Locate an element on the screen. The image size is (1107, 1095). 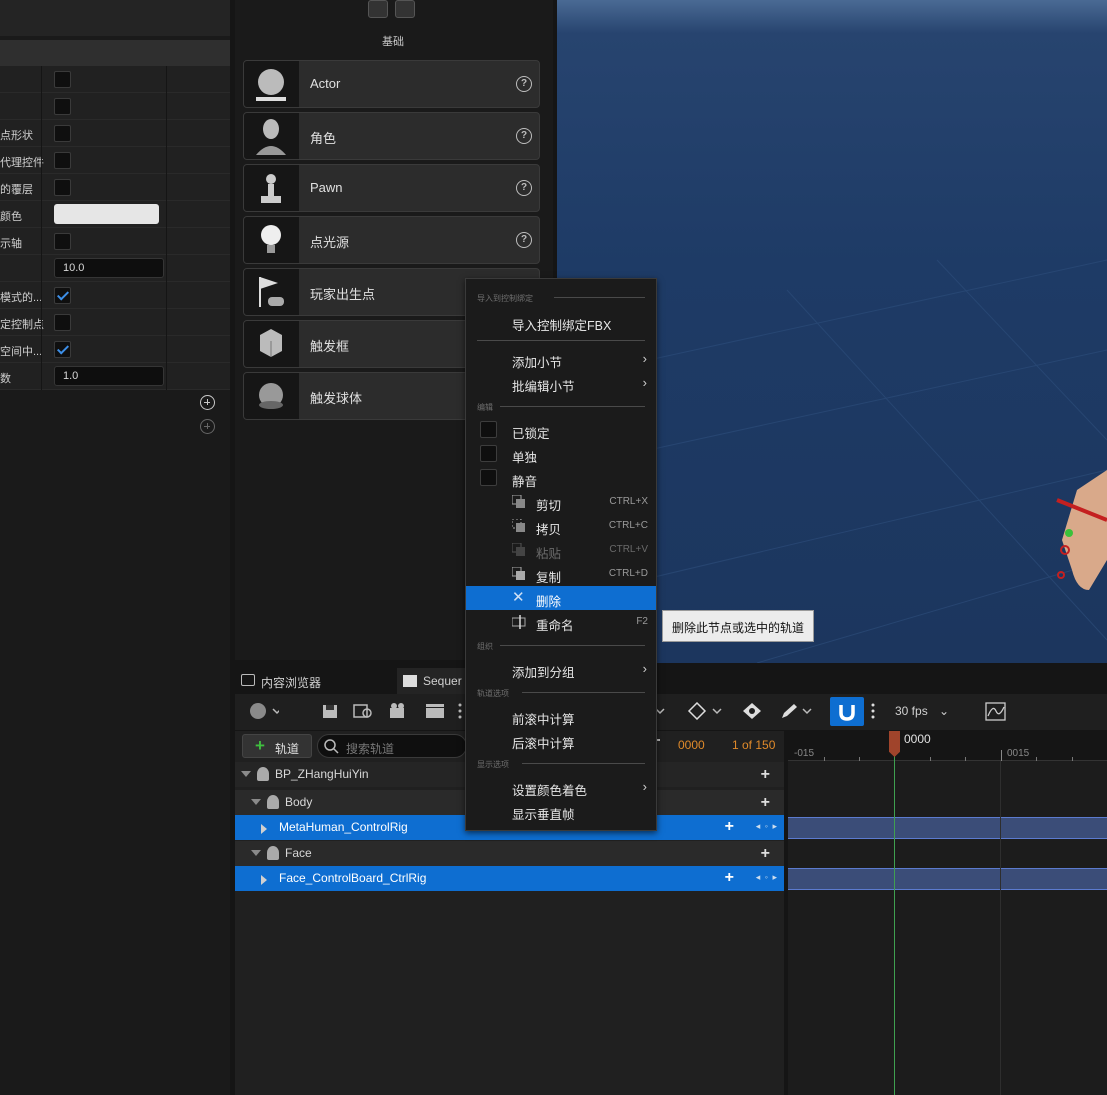
menu-item-solo: 单独 is located at coordinates (561, 454).